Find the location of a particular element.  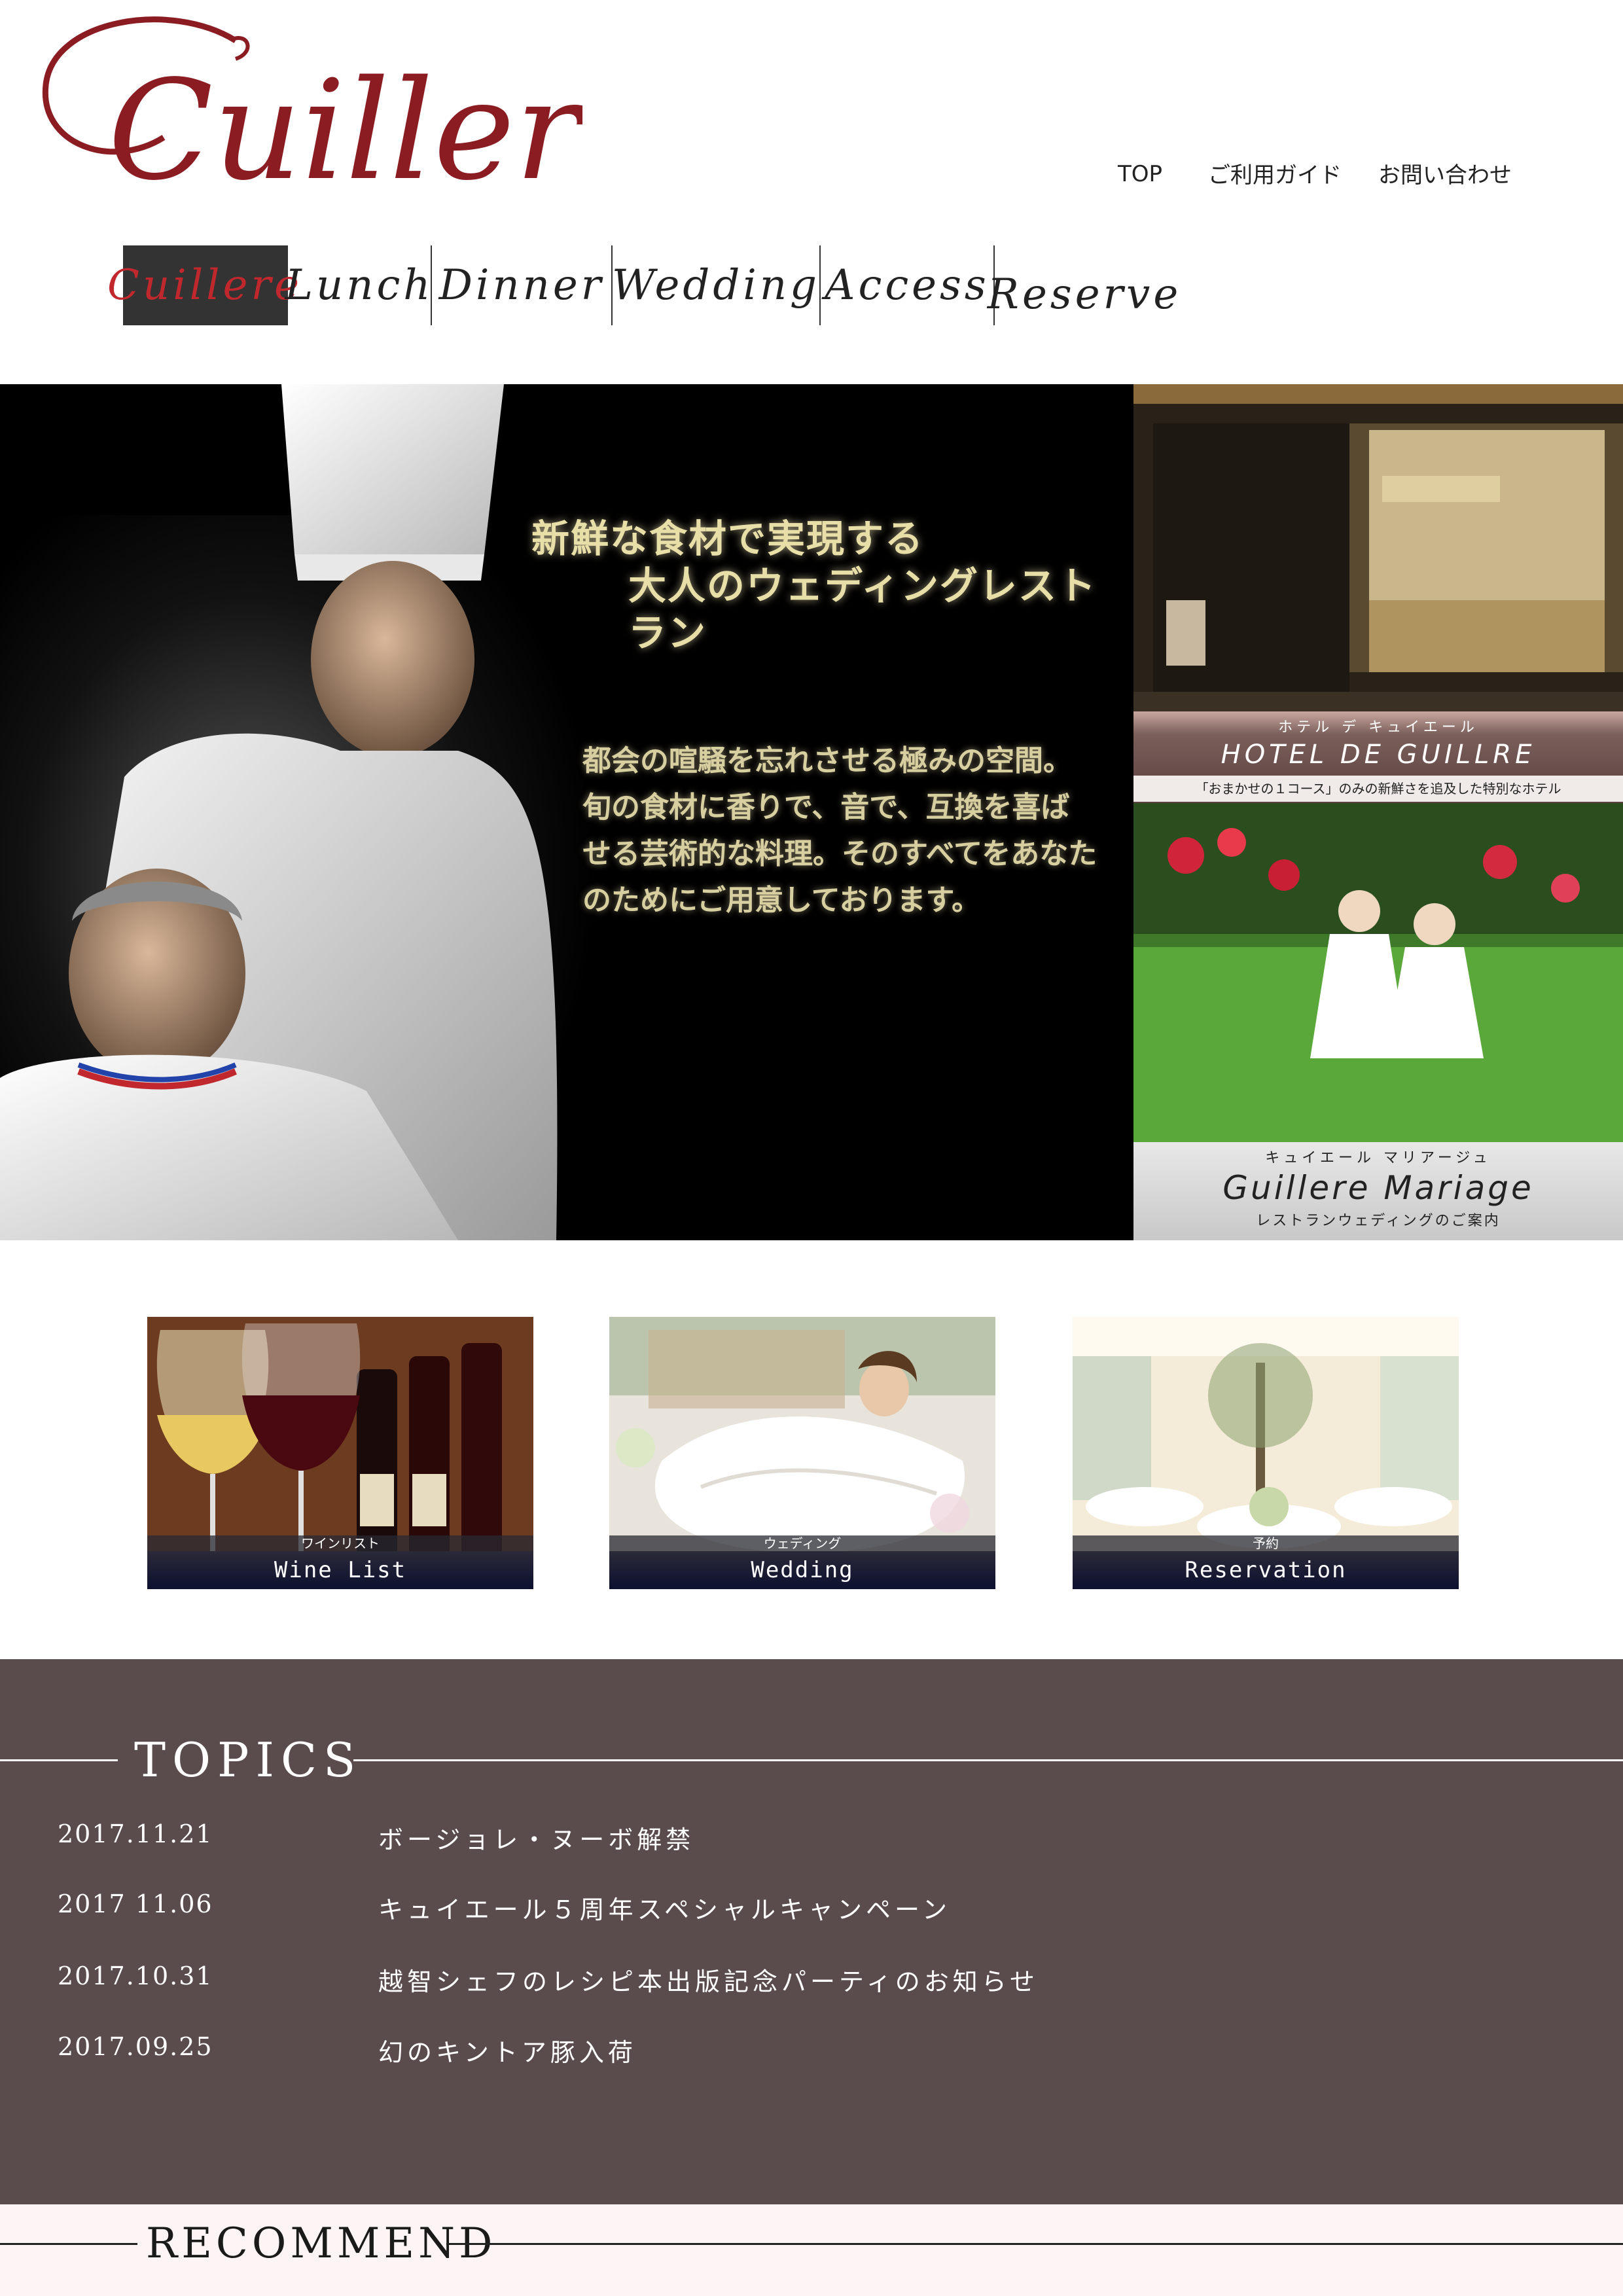

topic-item: 2017 11.06 キュイエール５周年スペシャルキャンペーン is located at coordinates (811, 1909).